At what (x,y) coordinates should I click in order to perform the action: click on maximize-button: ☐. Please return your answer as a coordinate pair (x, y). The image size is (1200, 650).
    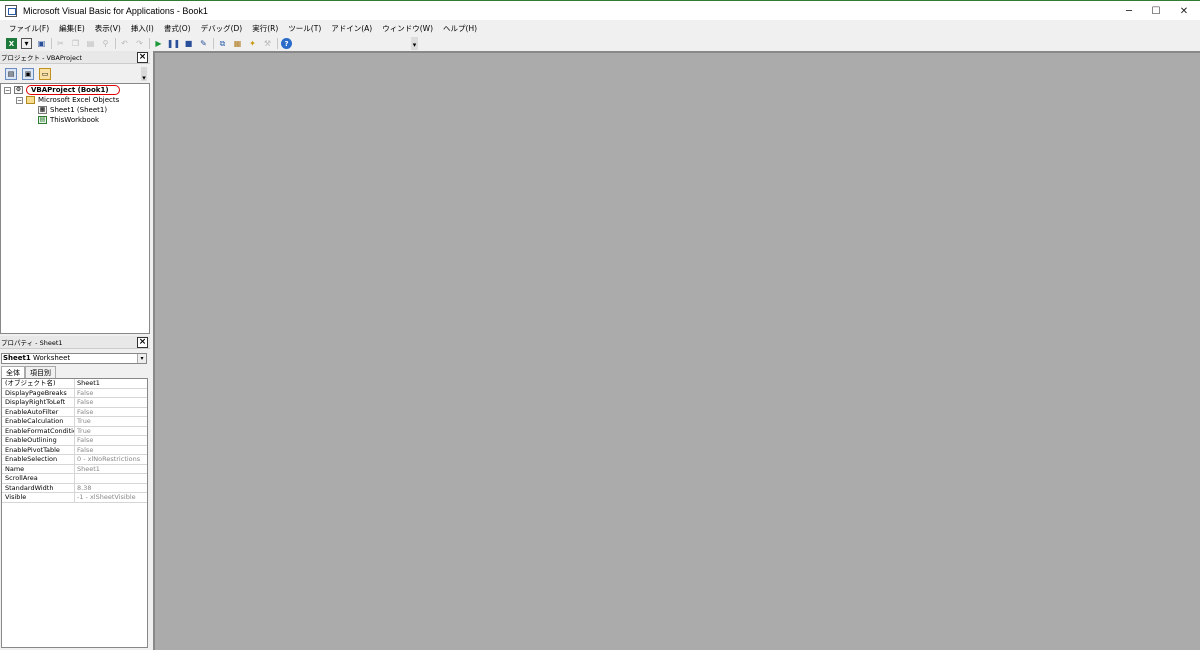
    Looking at the image, I should click on (1156, 11).